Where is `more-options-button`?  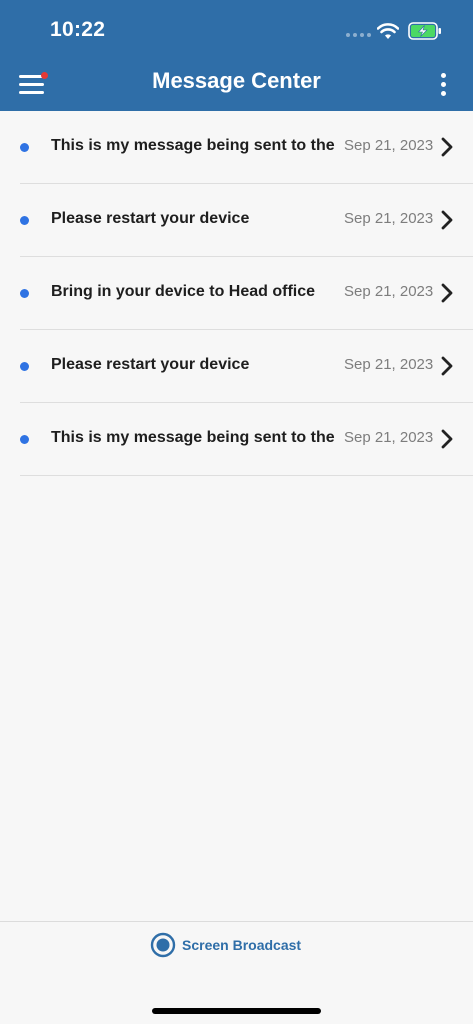
more-options-button is located at coordinates (444, 85).